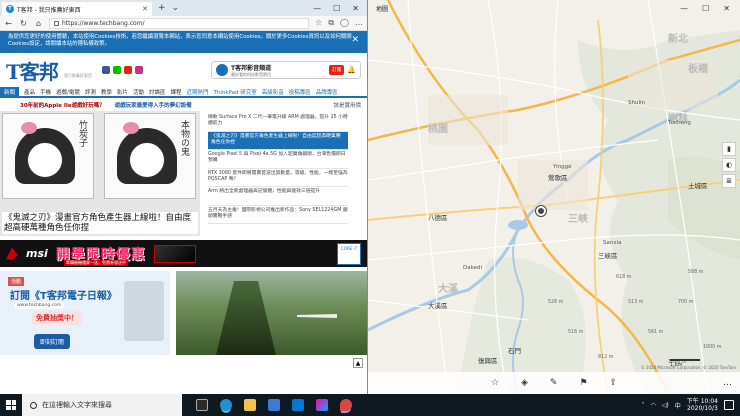 The height and width of the screenshot is (416, 740). What do you see at coordinates (554, 383) in the screenshot?
I see `ink-icon: ✎` at bounding box center [554, 383].